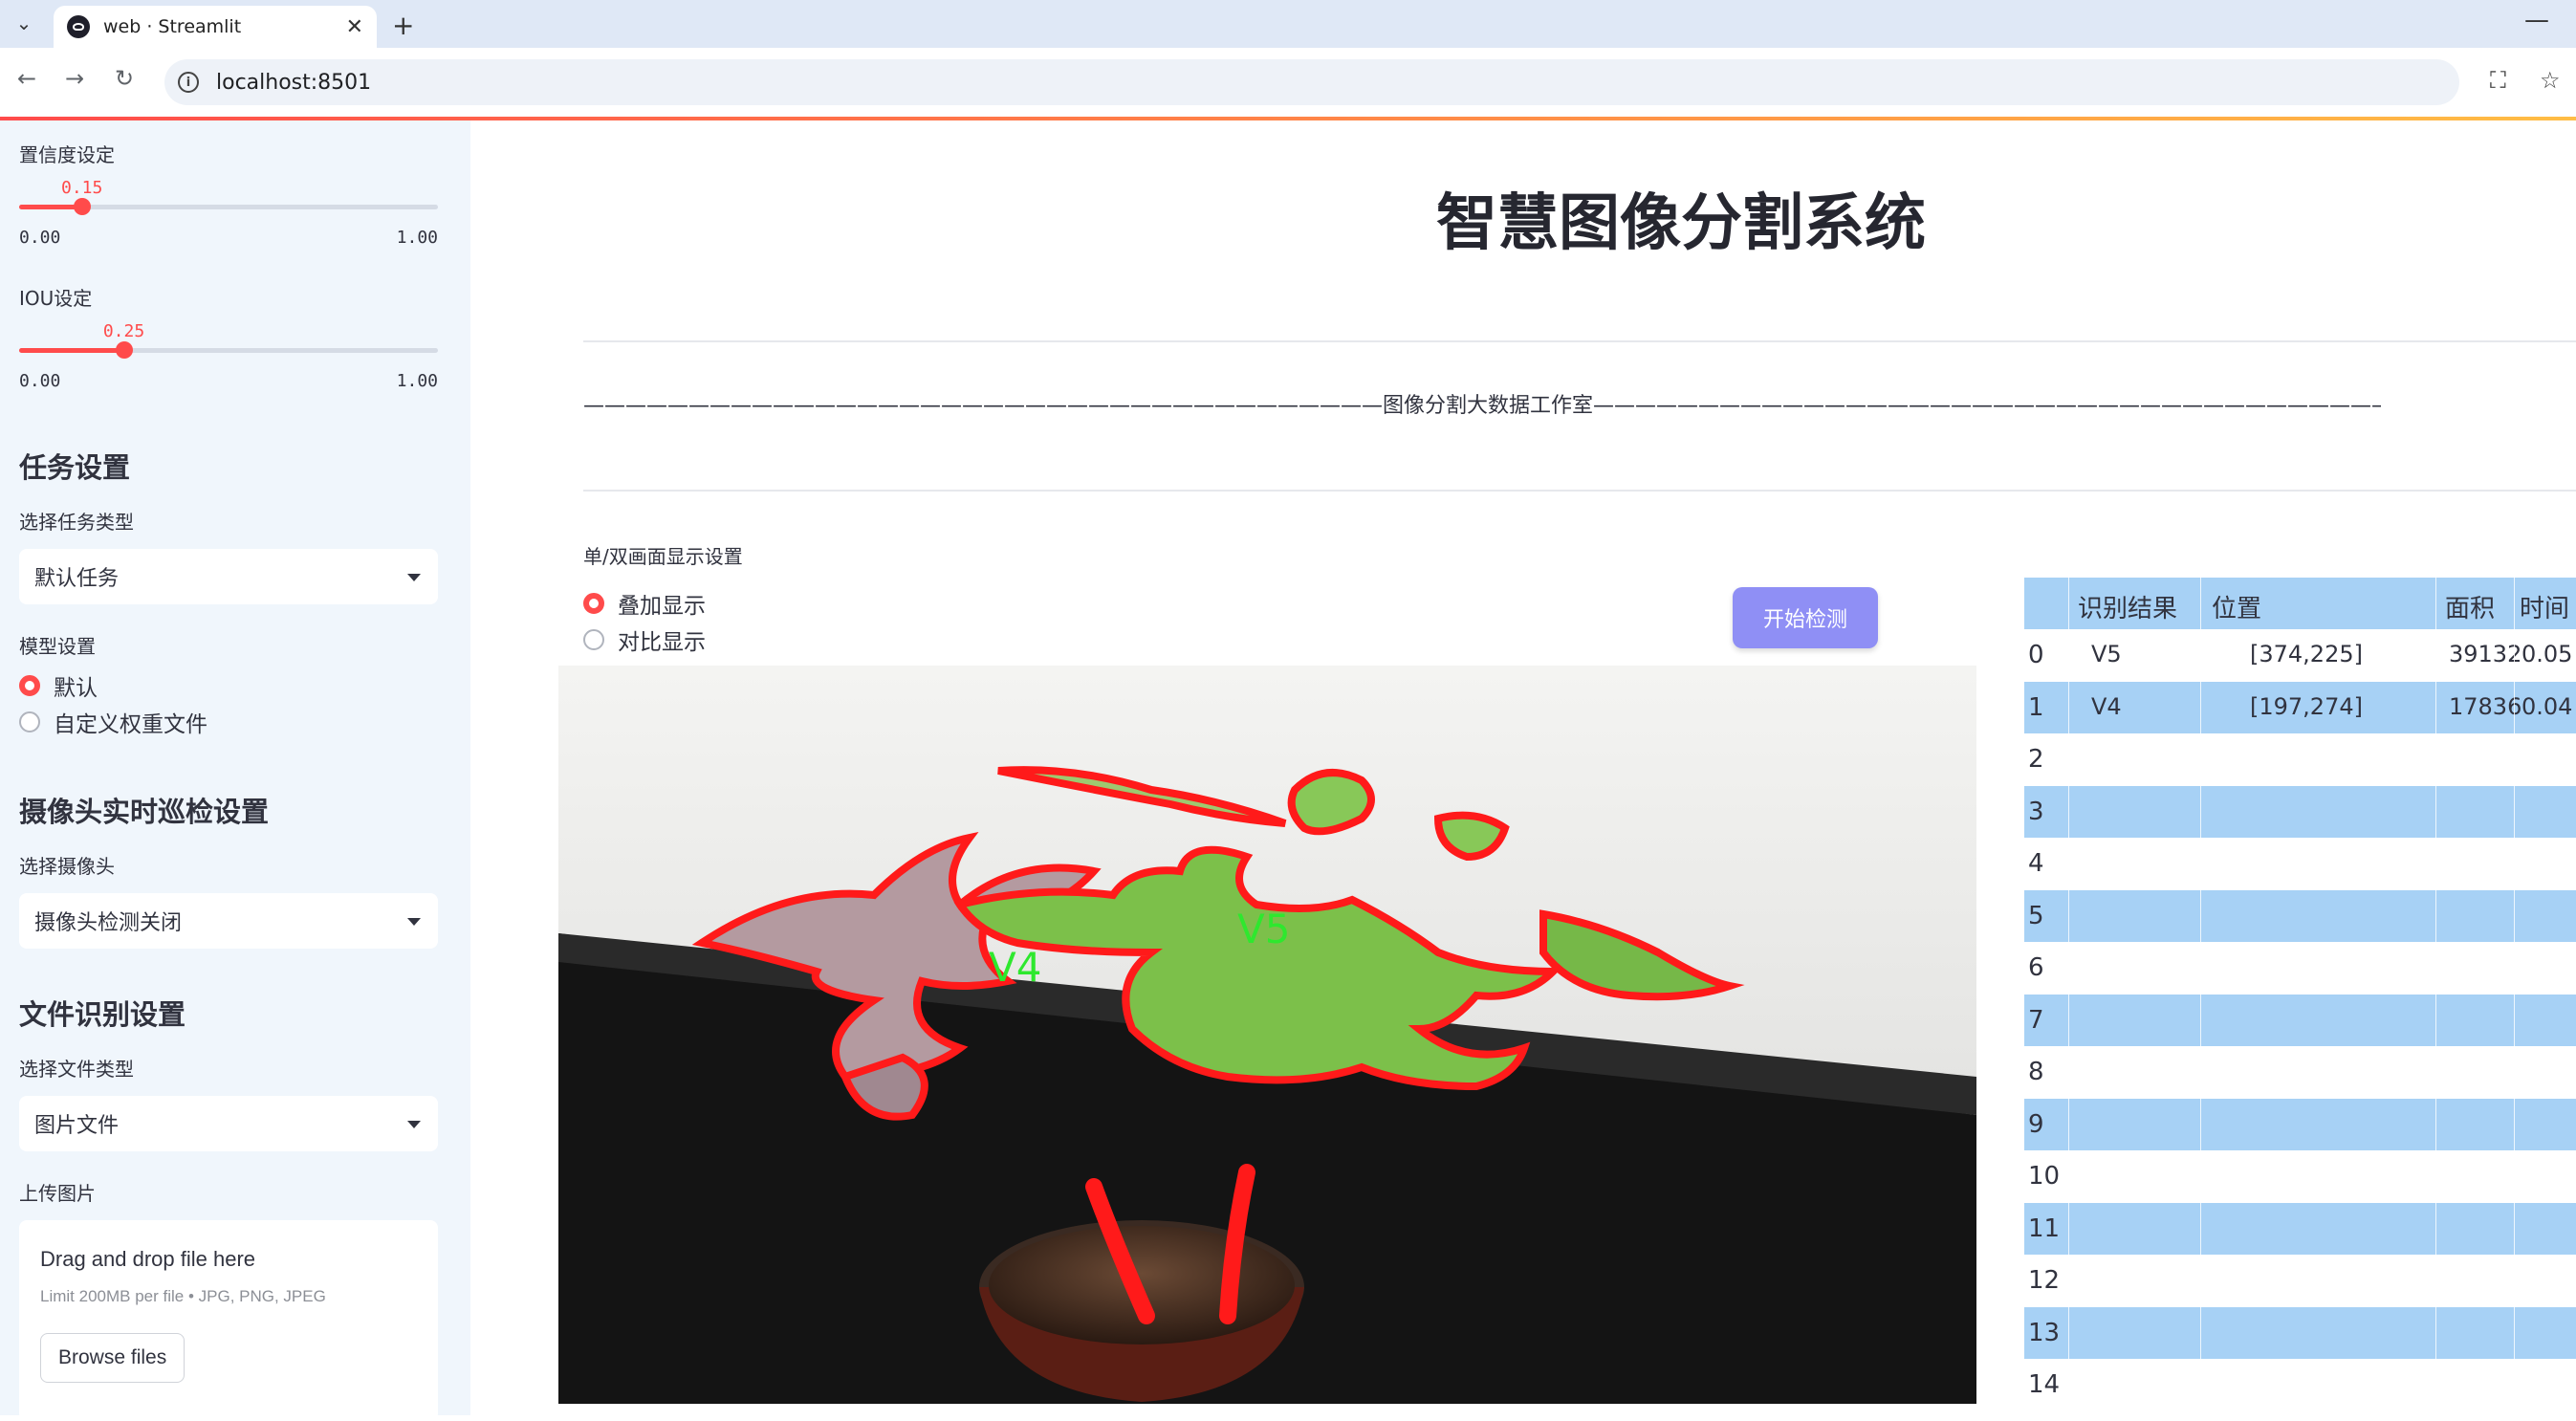  I want to click on model-radio-default: 默认, so click(58, 685).